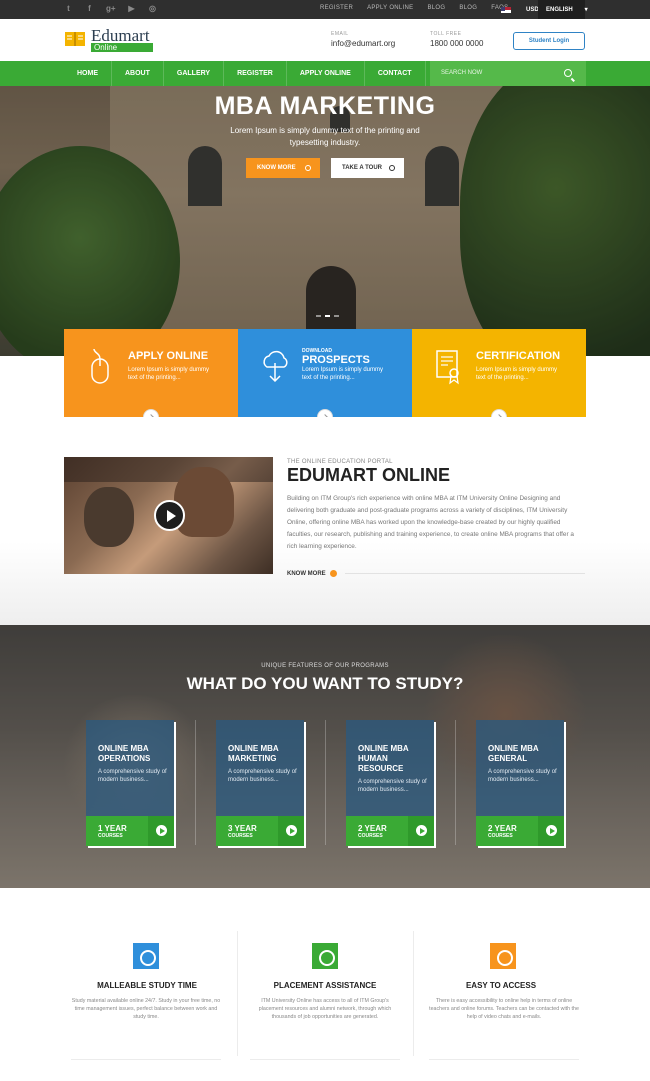  Describe the element at coordinates (100, 366) in the screenshot. I see `mouse-icon` at that location.